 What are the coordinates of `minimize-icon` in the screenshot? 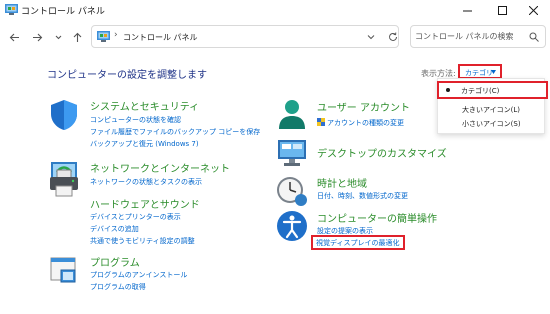 It's located at (467, 10).